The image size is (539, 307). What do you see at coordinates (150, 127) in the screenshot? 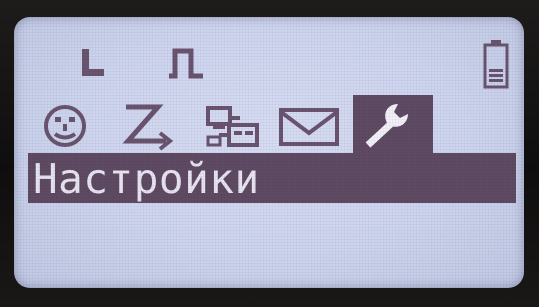
I see `redial-arrow-icon` at bounding box center [150, 127].